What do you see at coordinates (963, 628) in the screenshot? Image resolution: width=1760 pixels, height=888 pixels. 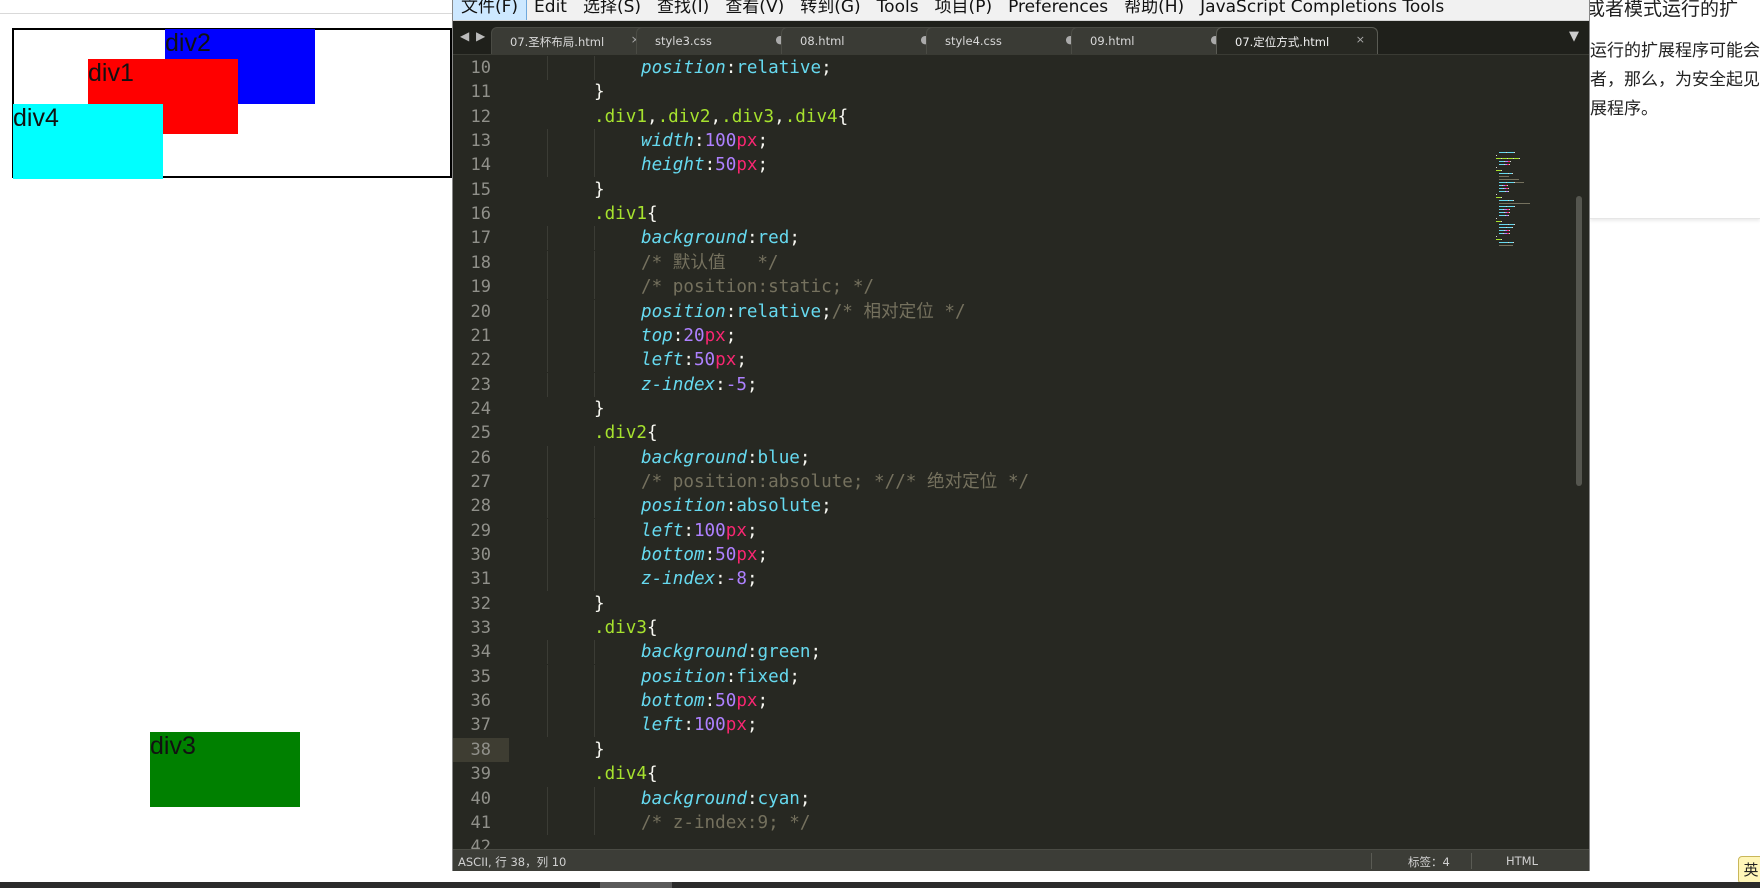 I see `code-line: 33 .div3{` at bounding box center [963, 628].